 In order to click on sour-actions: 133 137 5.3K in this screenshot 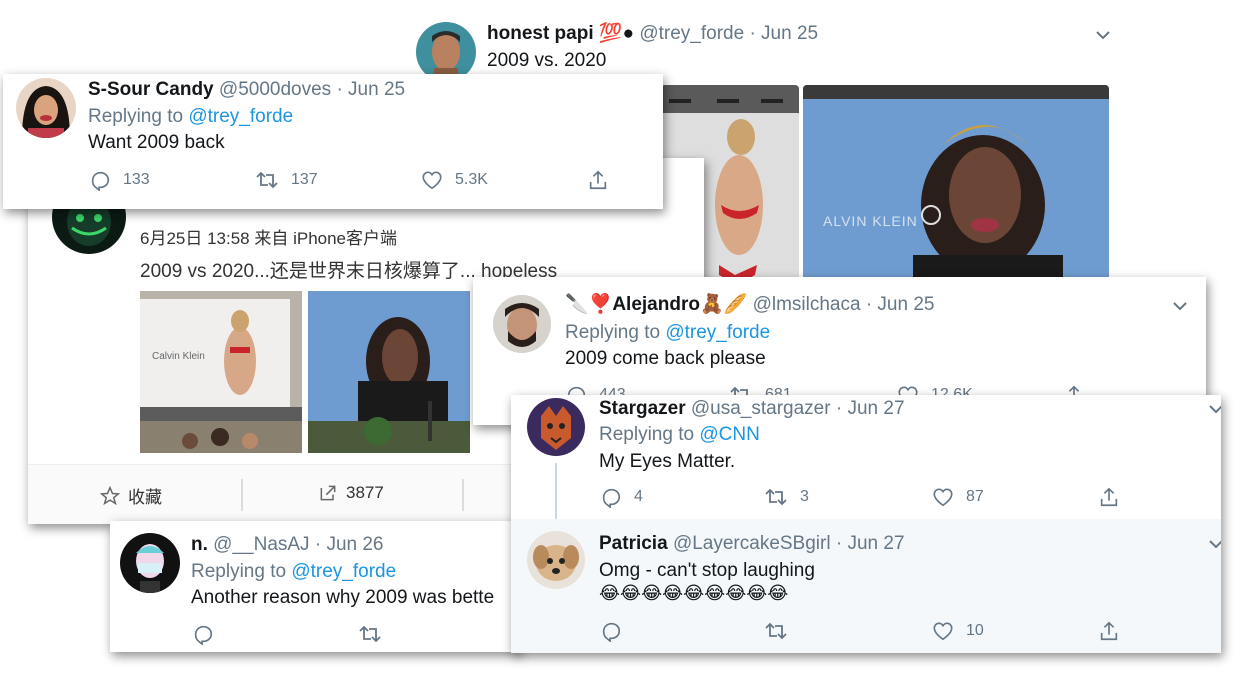, I will do `click(333, 180)`.